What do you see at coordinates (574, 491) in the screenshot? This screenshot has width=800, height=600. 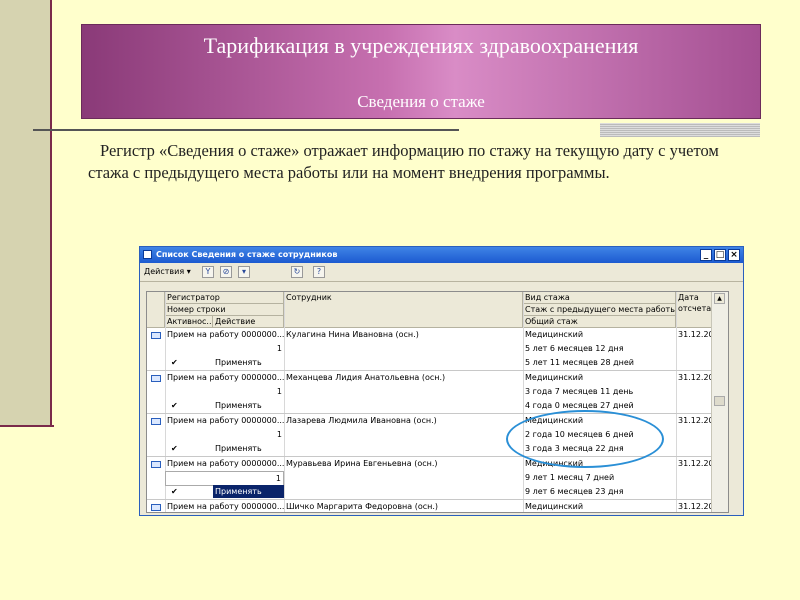 I see `row-total-experience: 9 лет 6 месяцев 23 дня` at bounding box center [574, 491].